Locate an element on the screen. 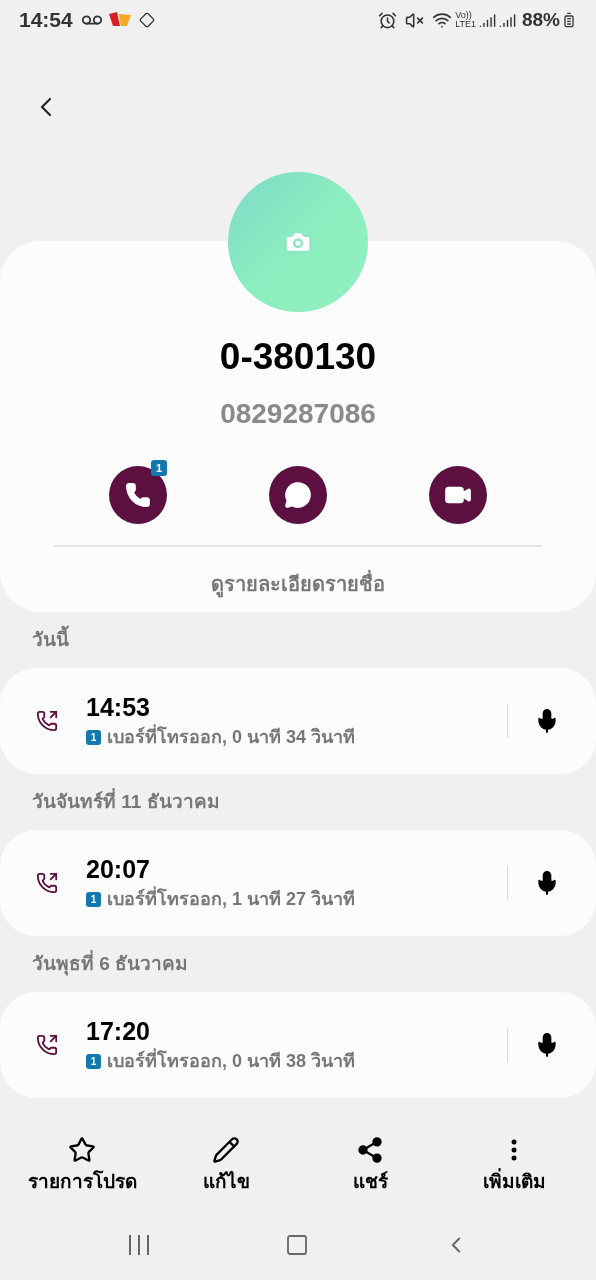 This screenshot has height=1280, width=596. star-icon is located at coordinates (82, 1149).